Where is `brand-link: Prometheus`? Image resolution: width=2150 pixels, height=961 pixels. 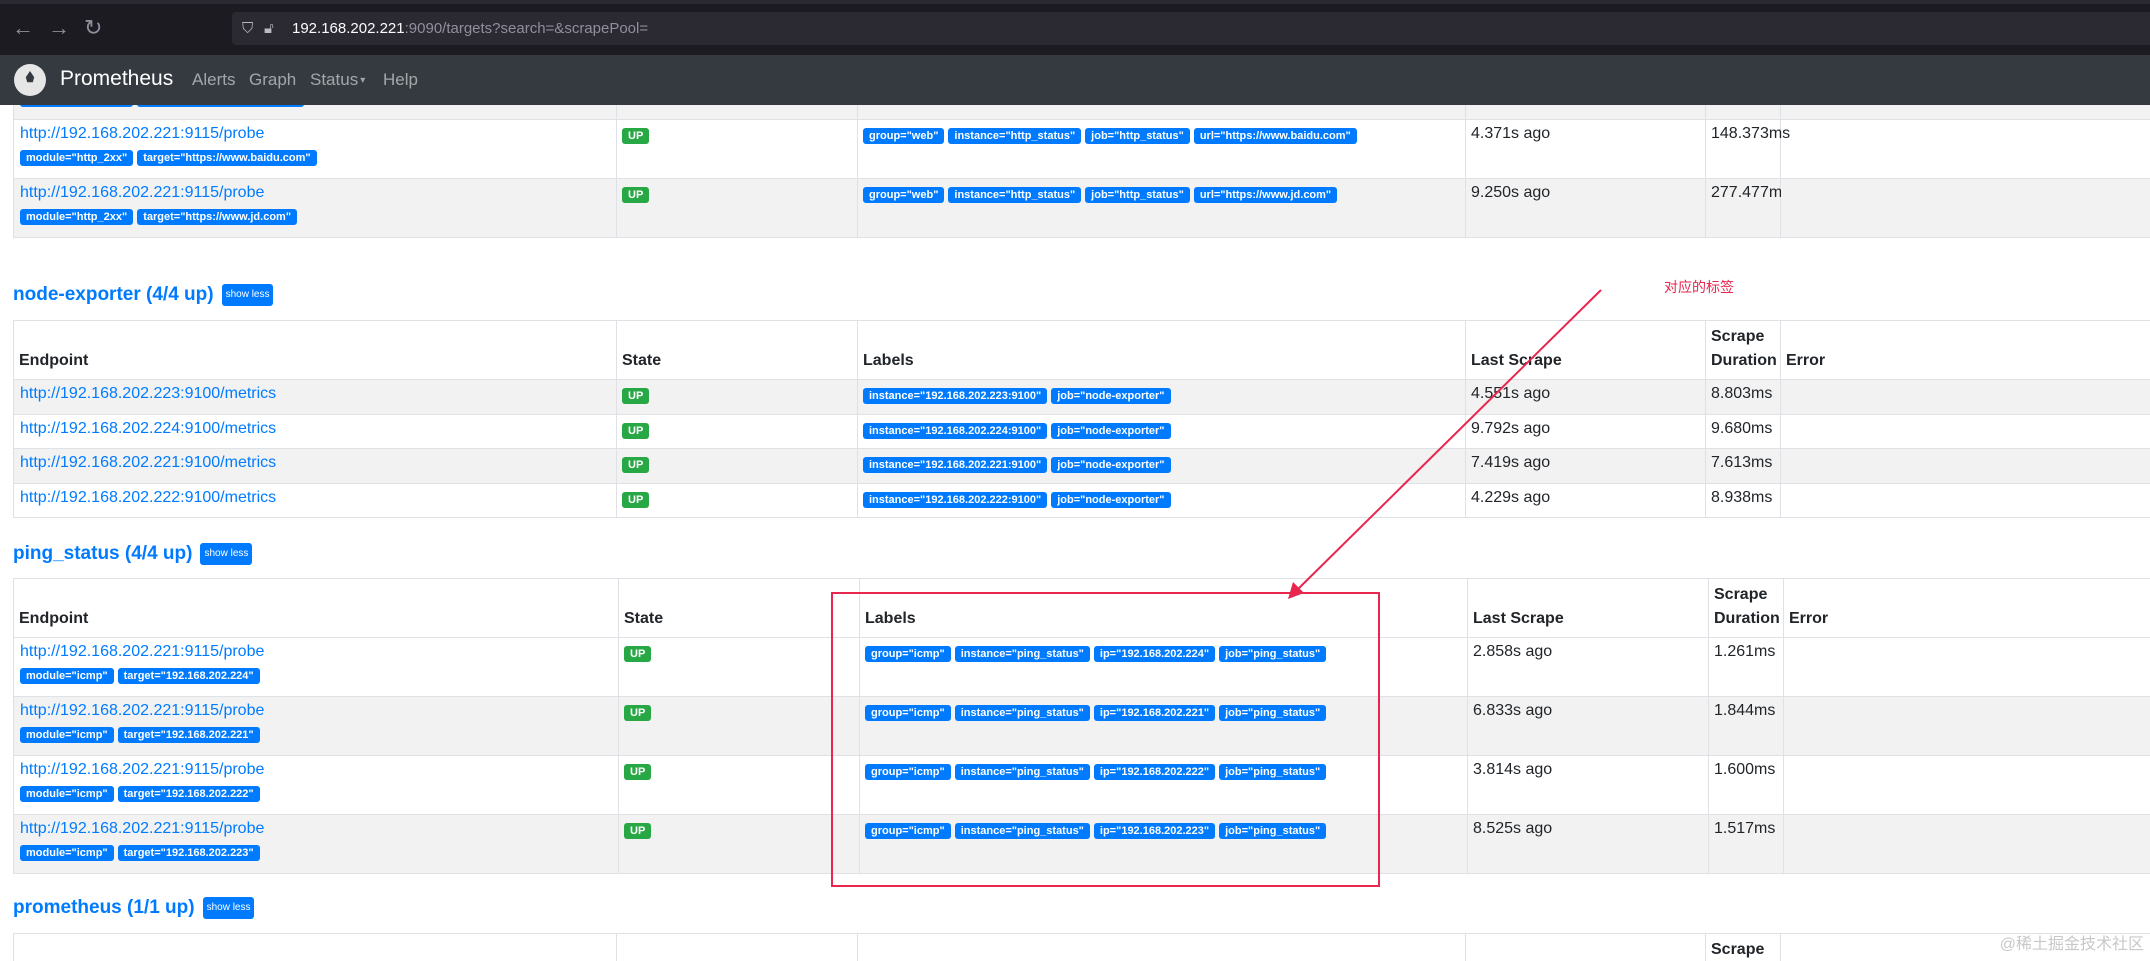 brand-link: Prometheus is located at coordinates (116, 79).